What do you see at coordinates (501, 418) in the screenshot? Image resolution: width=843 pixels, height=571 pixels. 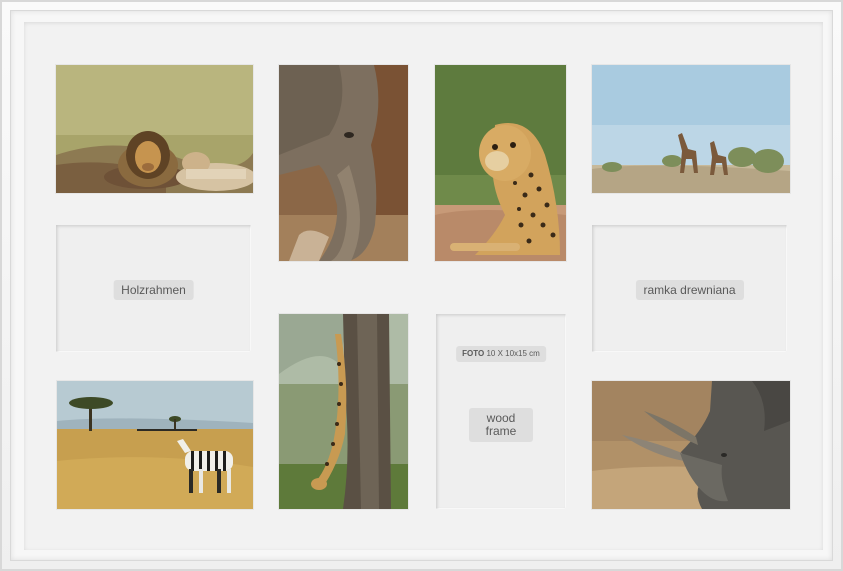 I see `label-wood: wood` at bounding box center [501, 418].